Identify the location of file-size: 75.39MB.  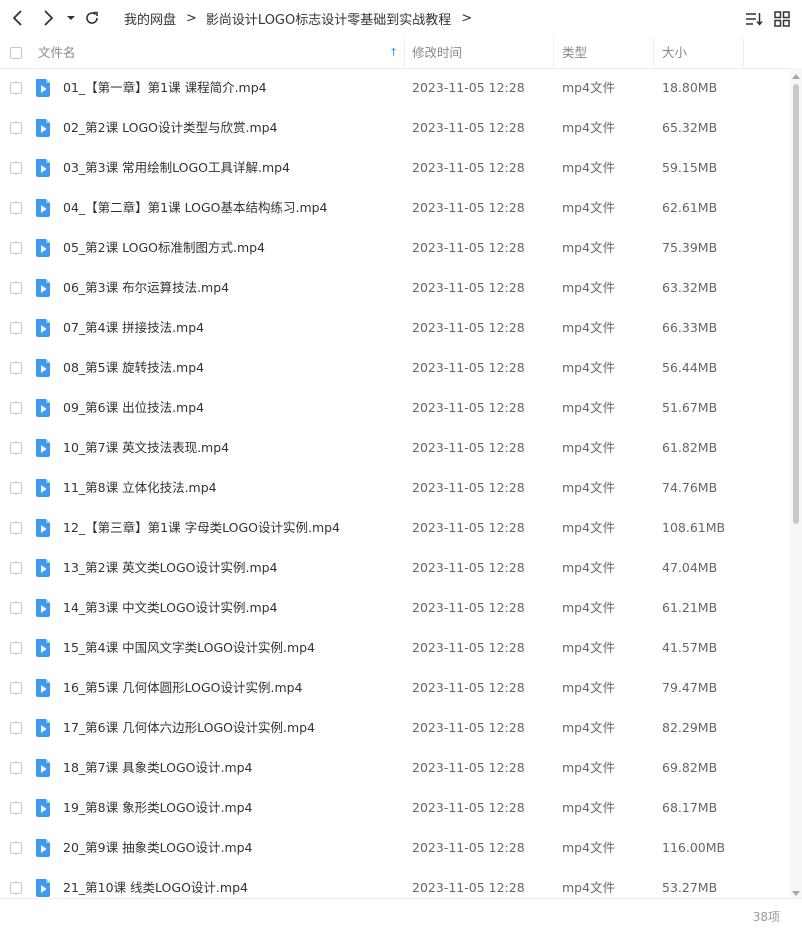
(690, 247).